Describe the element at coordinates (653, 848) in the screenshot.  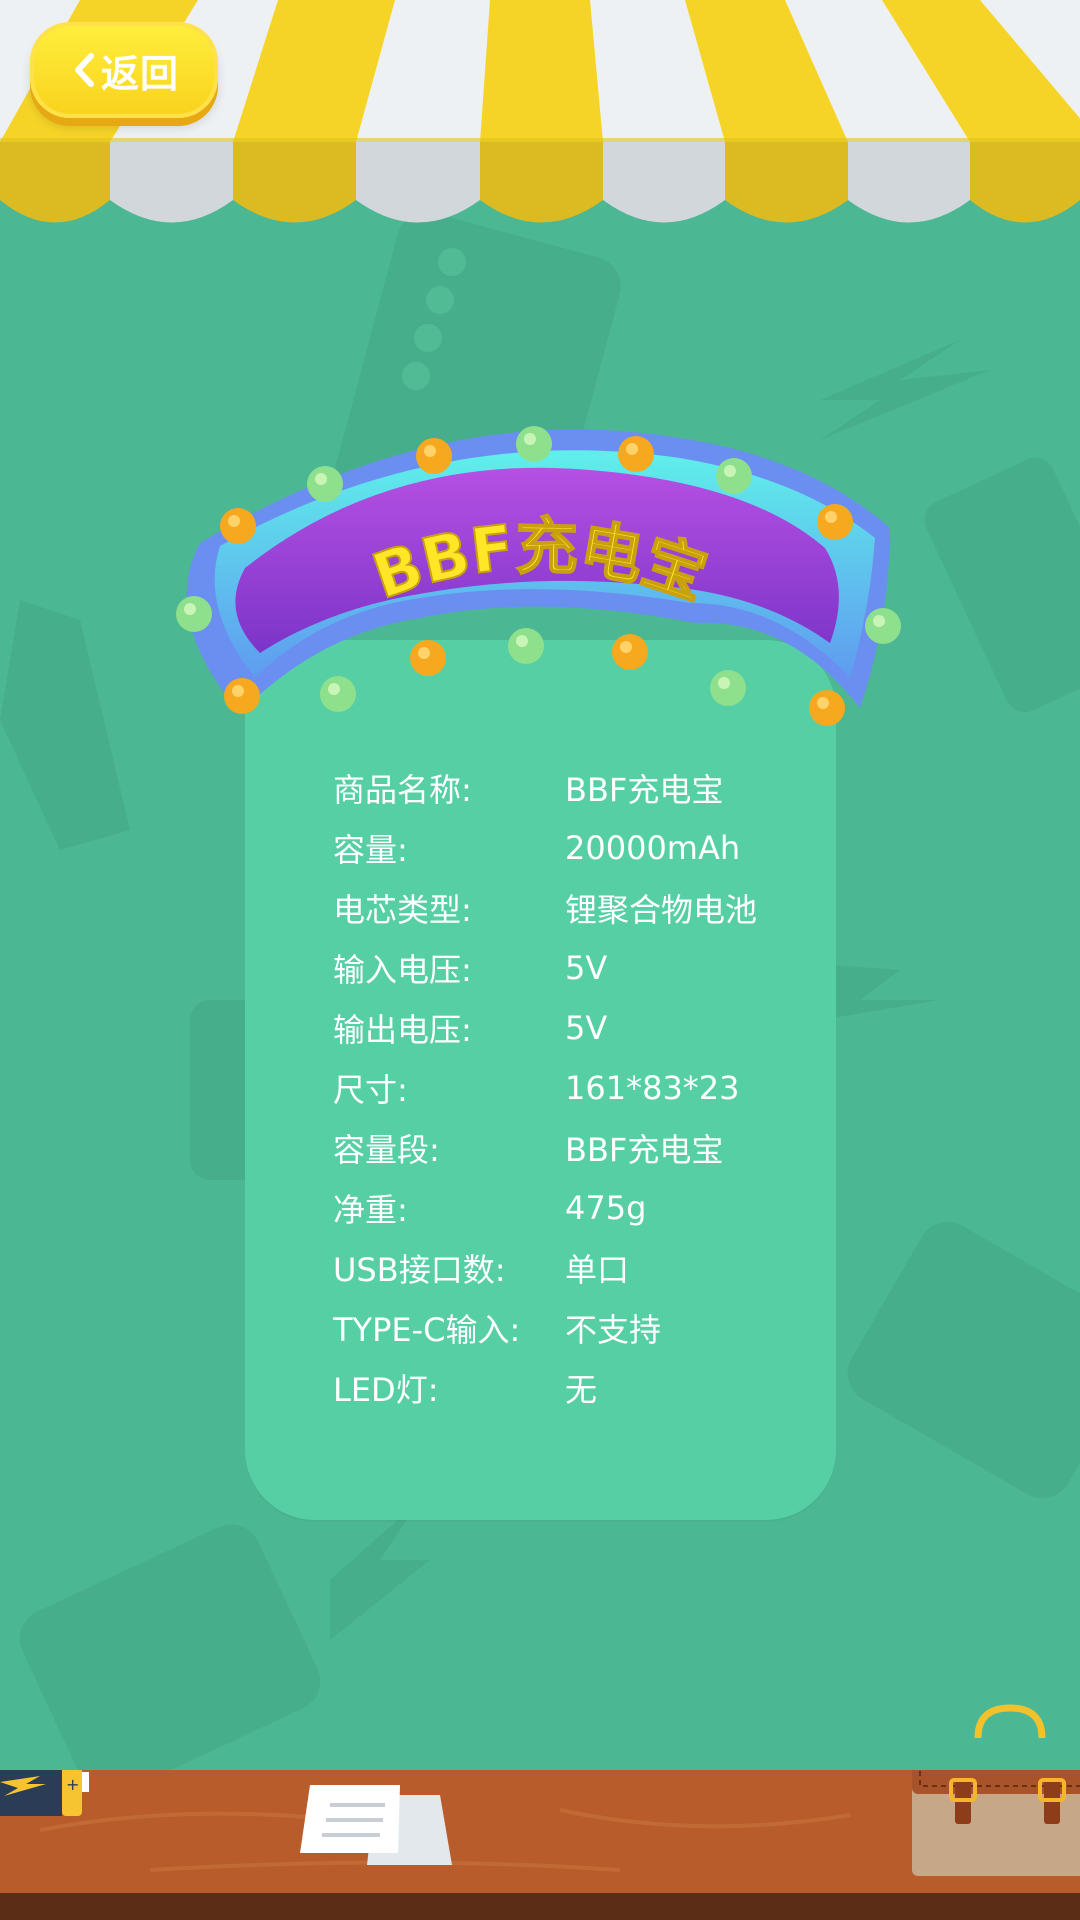
I see `spec-value: 20000mAh` at that location.